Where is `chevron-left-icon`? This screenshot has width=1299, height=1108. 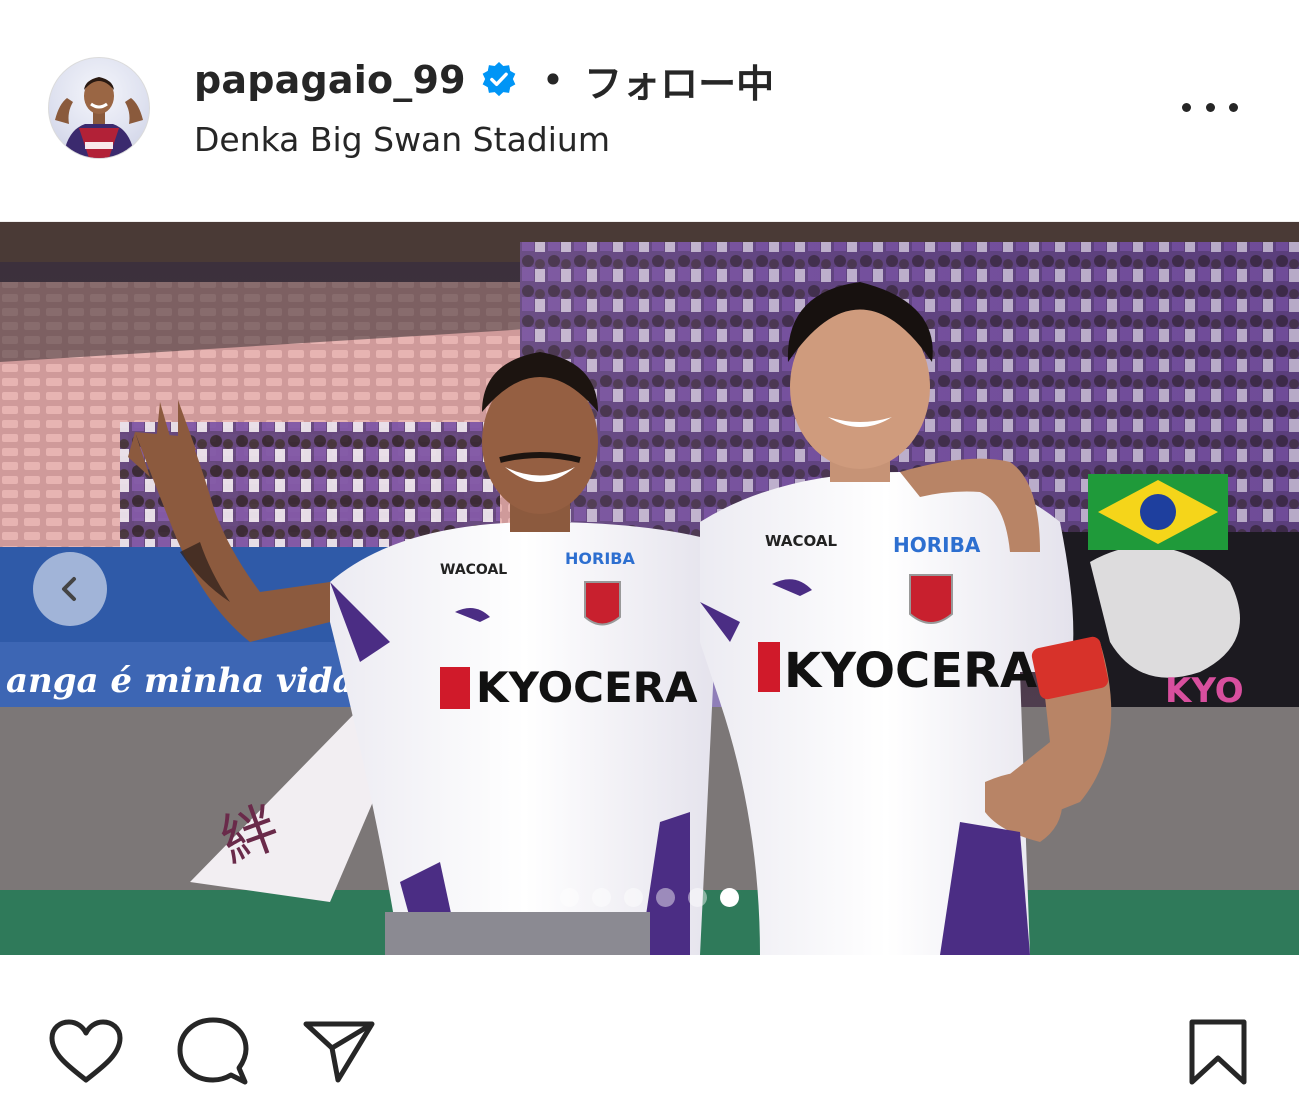
chevron-left-icon is located at coordinates (69, 589).